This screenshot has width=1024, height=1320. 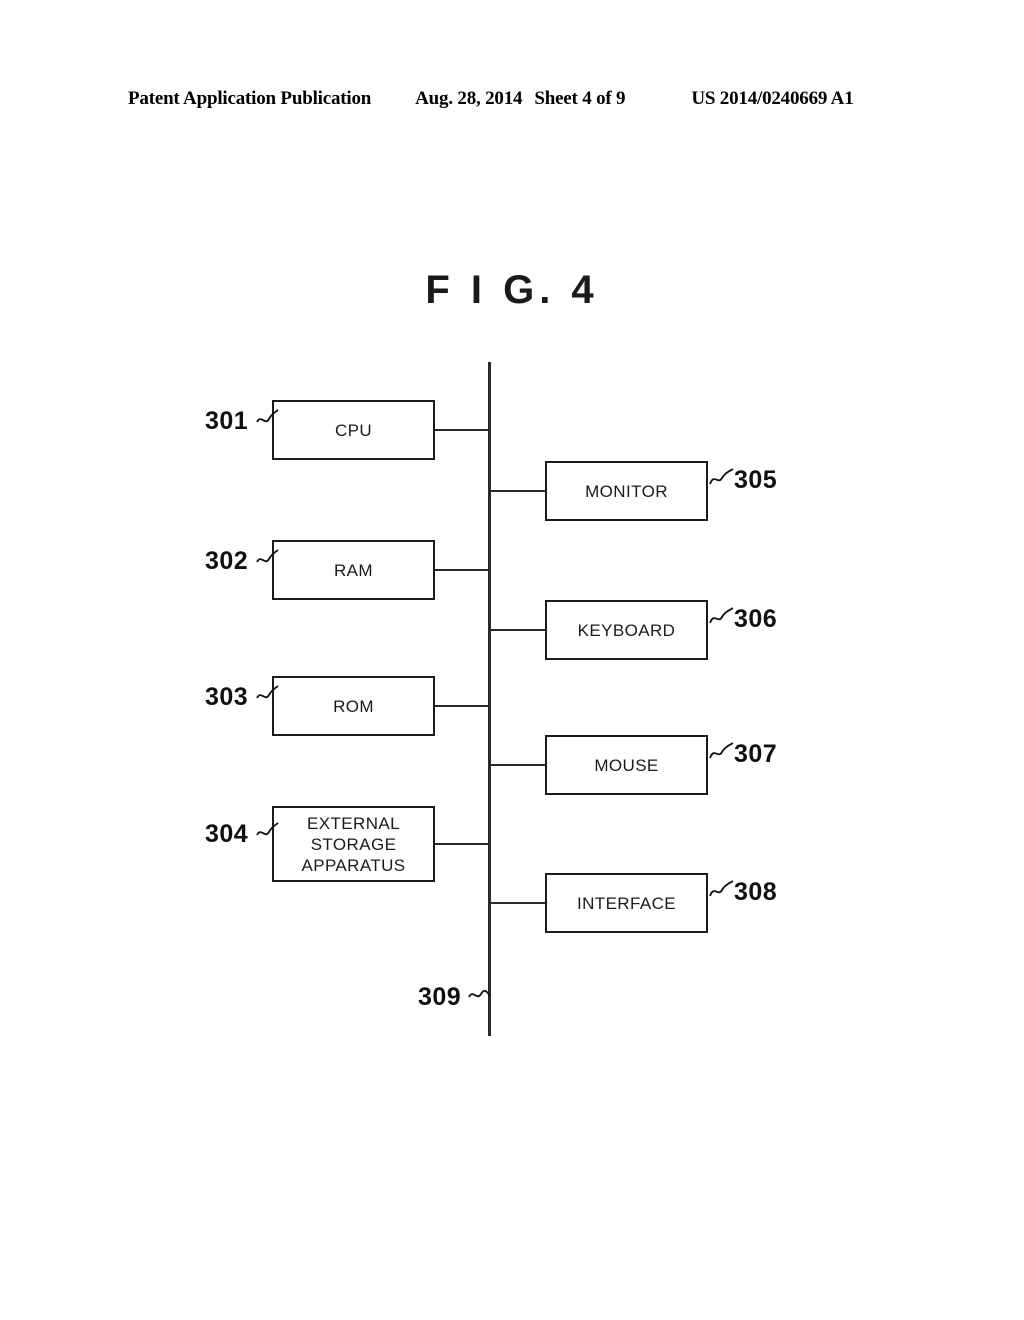 I want to click on unit-label-monitor: MONITOR, so click(x=626, y=491).